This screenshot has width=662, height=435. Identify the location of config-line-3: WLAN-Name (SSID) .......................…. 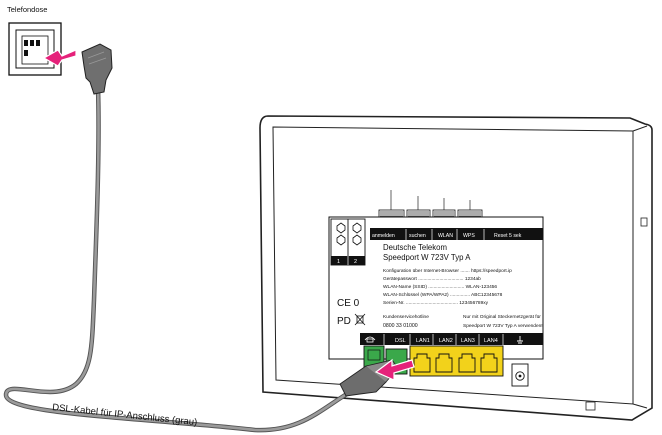
(440, 287).